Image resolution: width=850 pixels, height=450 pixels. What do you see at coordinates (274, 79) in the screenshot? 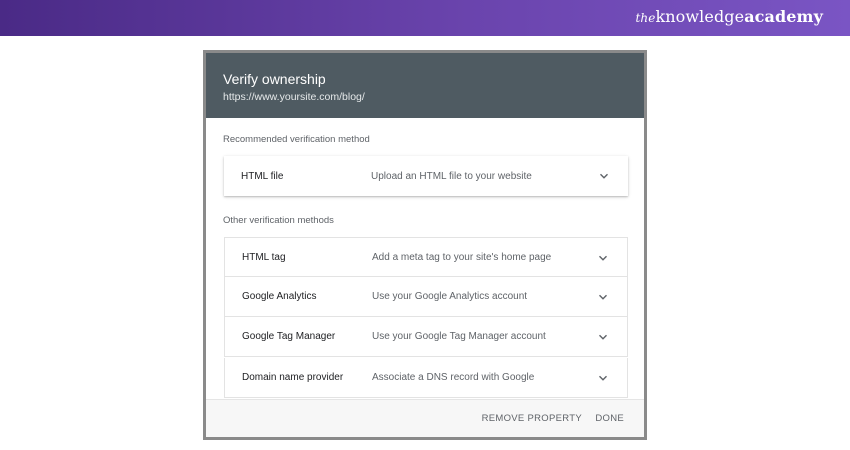
I see `dialog-title: Verify ownership` at bounding box center [274, 79].